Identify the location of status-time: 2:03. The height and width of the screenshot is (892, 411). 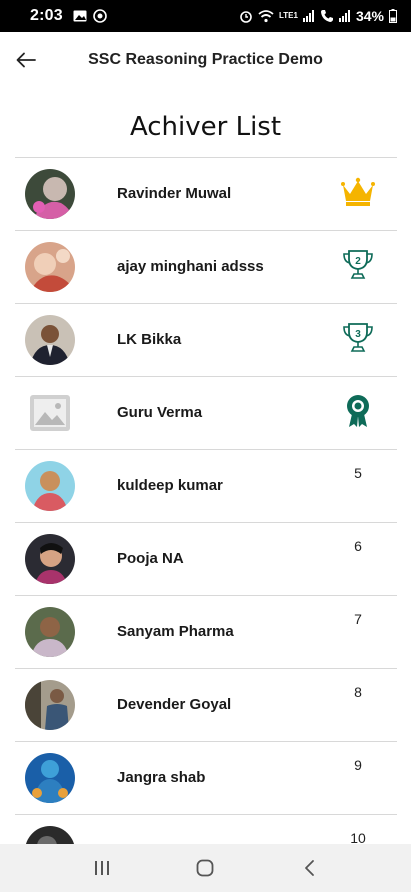
(46, 15).